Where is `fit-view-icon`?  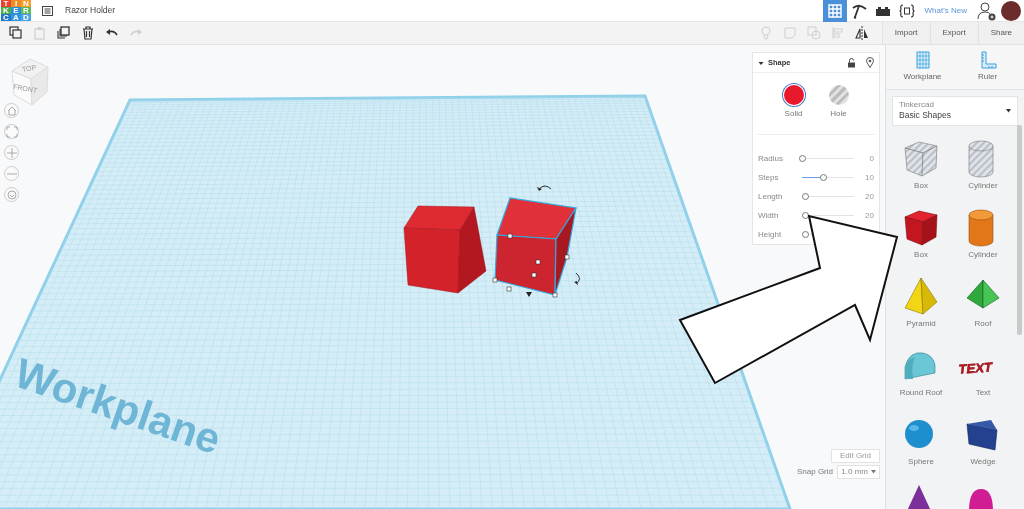
fit-view-icon is located at coordinates (11, 131).